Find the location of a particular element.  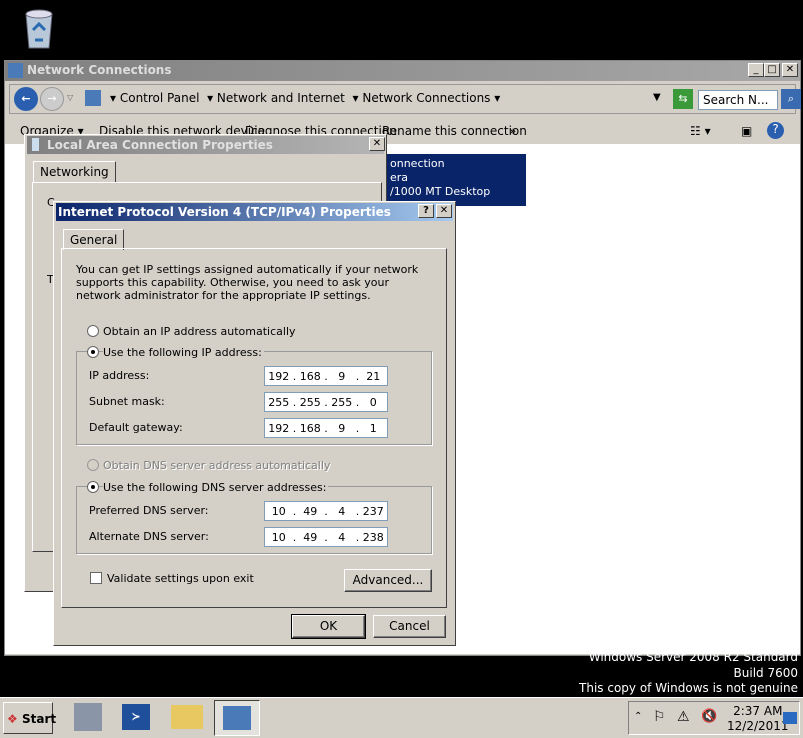

crumb-label: Control Panel is located at coordinates (159, 98).